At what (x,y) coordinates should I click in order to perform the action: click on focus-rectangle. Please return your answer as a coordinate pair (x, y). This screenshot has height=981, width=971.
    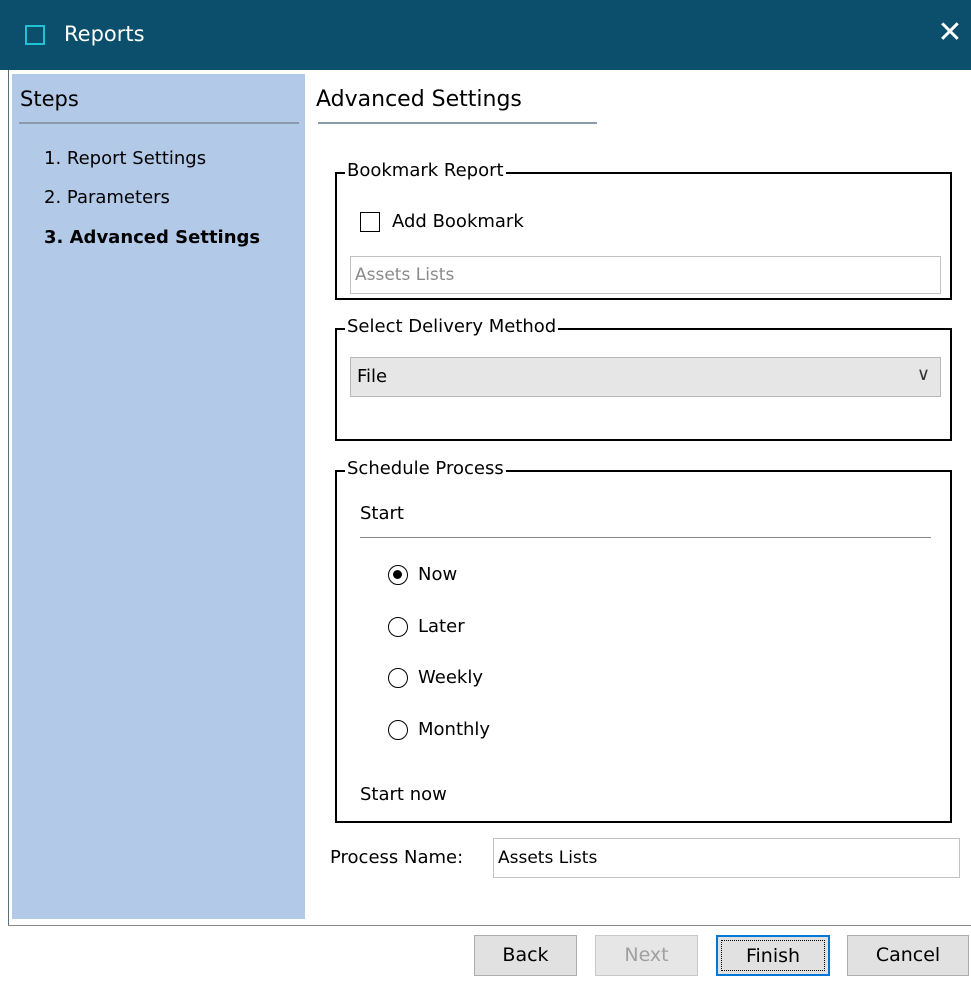
    Looking at the image, I should click on (773, 955).